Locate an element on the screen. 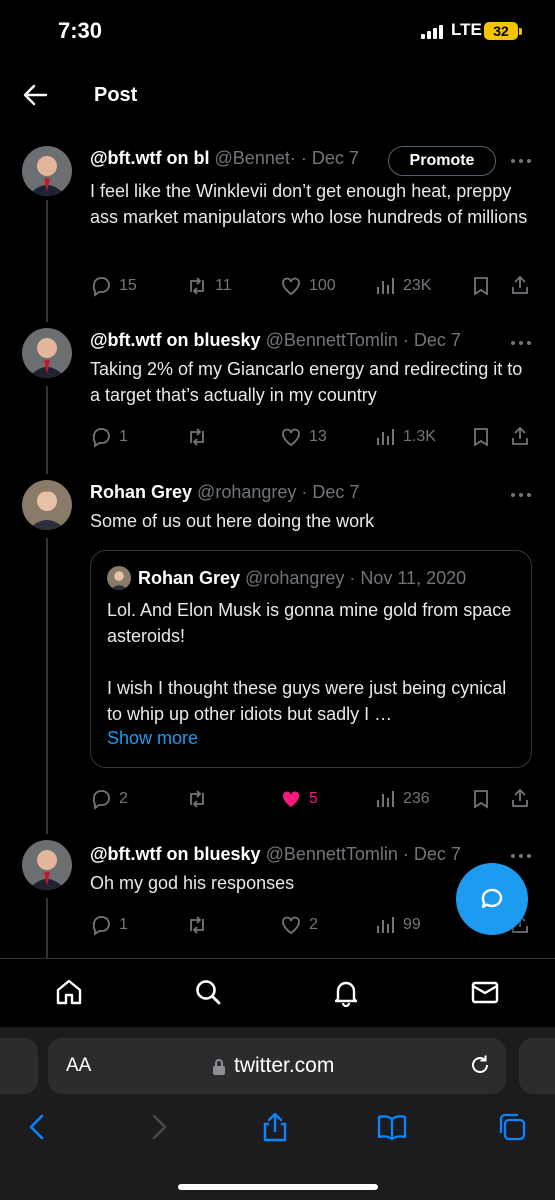  author-meta: @rohangrey · Dec 7 is located at coordinates (278, 492).